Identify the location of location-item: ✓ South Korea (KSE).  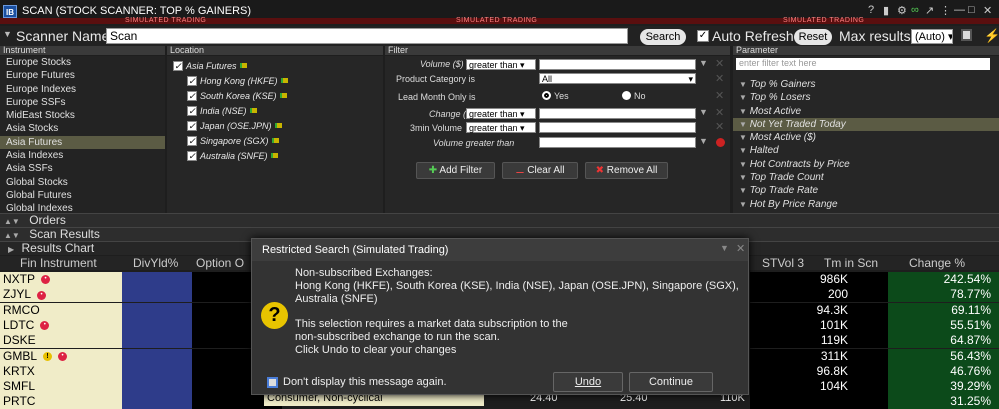
(275, 95).